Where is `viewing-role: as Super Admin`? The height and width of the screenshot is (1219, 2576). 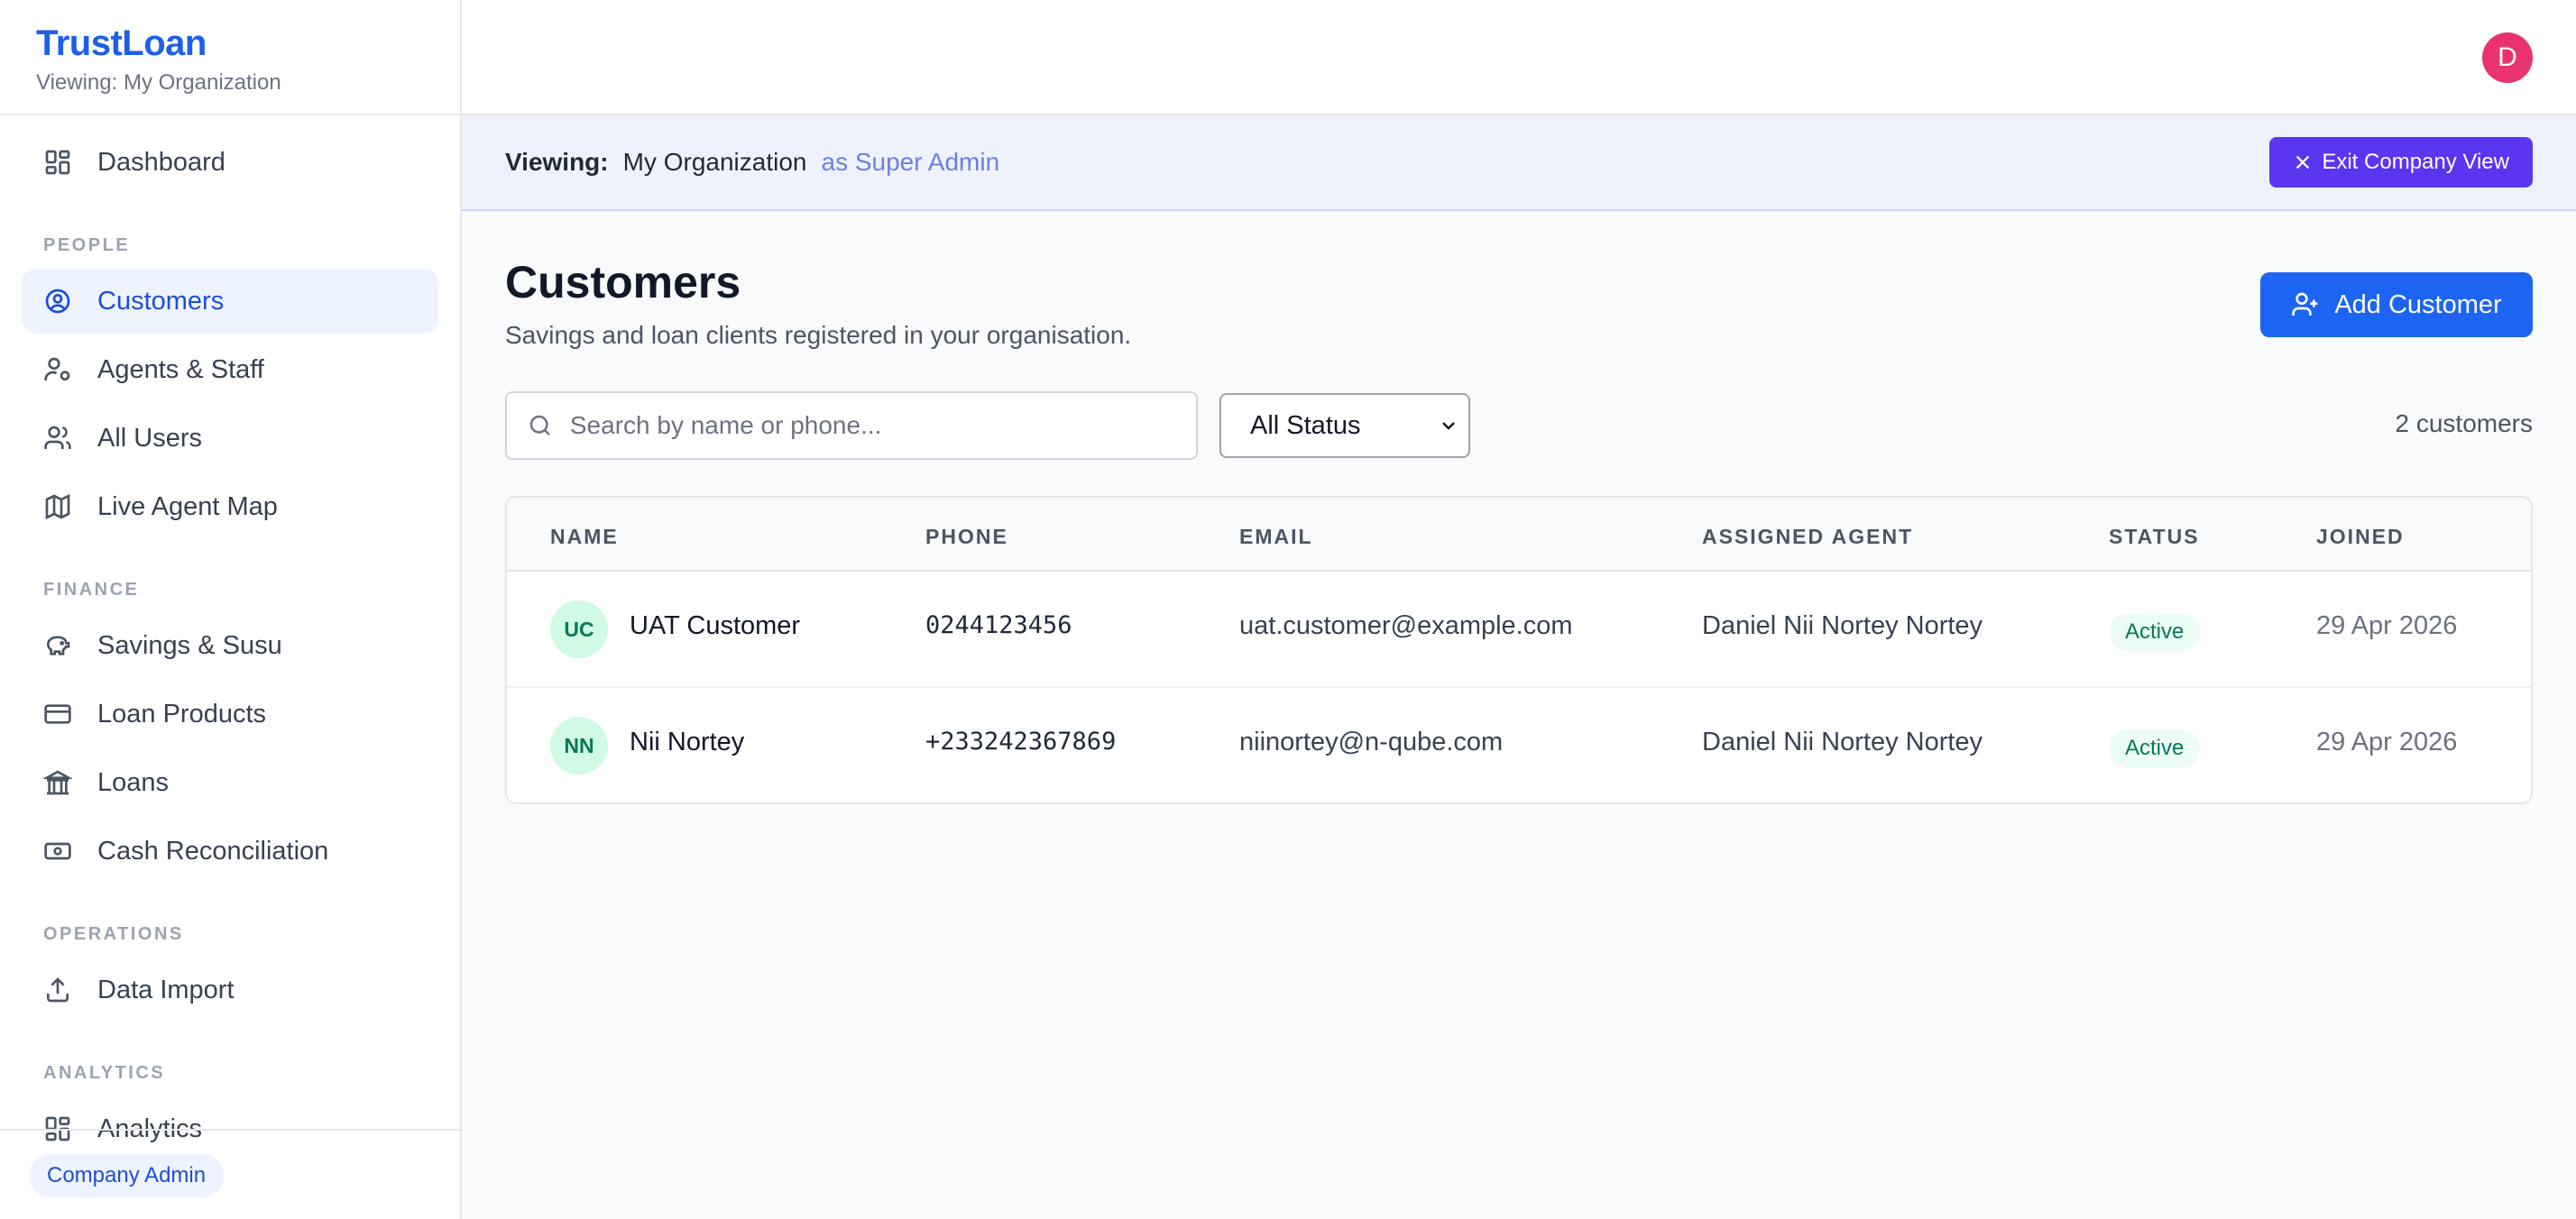
viewing-role: as Super Admin is located at coordinates (910, 162).